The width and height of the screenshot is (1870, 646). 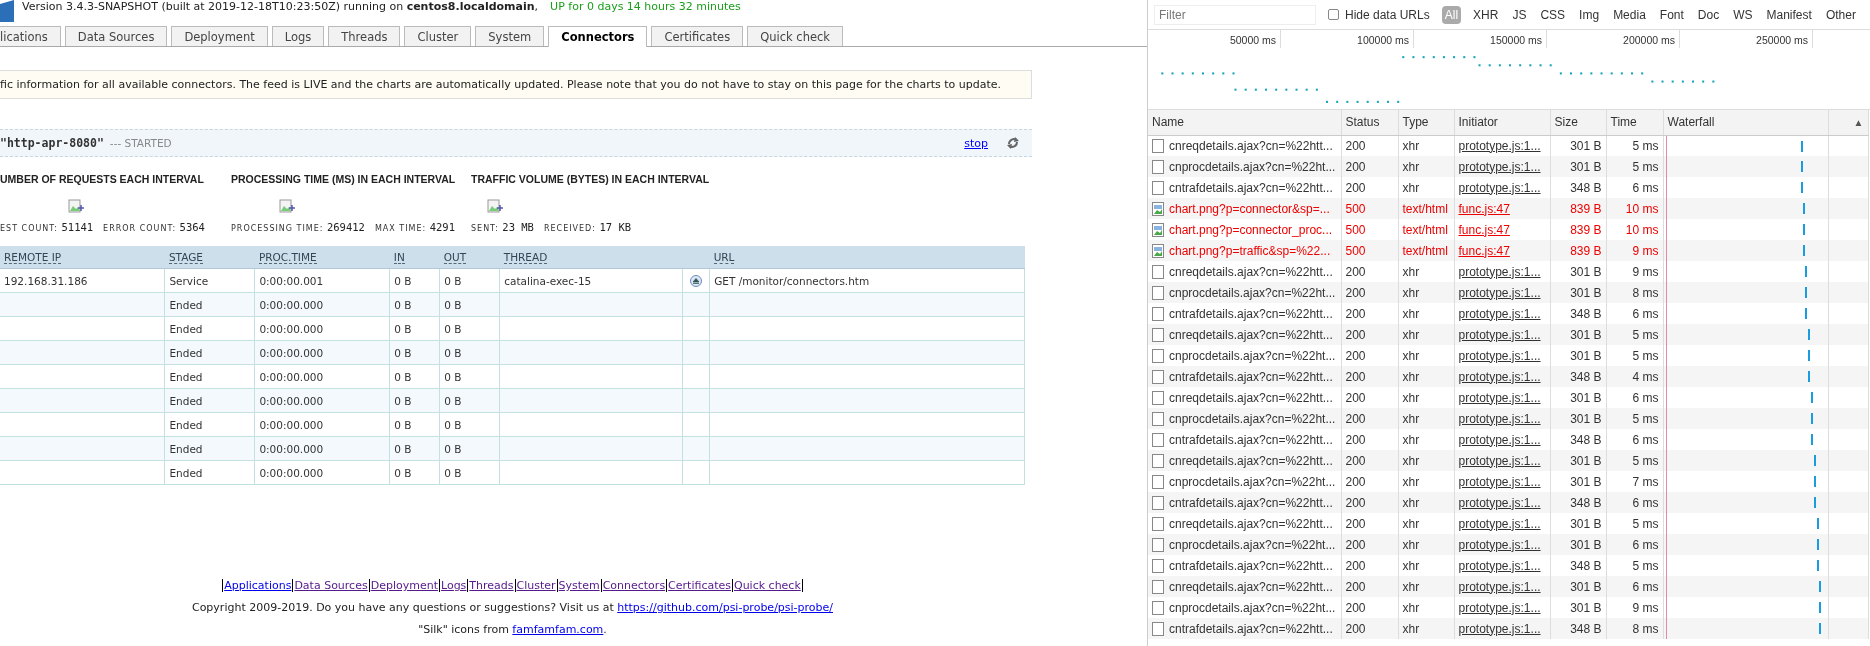 What do you see at coordinates (1634, 122) in the screenshot?
I see `column-header: Time` at bounding box center [1634, 122].